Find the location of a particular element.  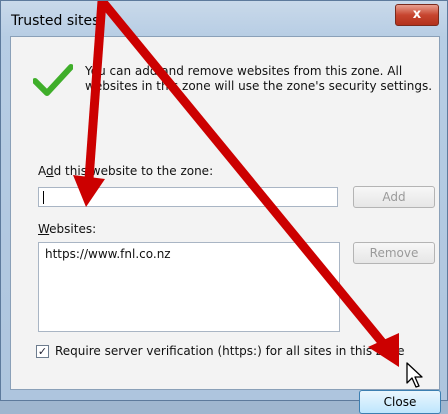

add-button: Add is located at coordinates (394, 197).